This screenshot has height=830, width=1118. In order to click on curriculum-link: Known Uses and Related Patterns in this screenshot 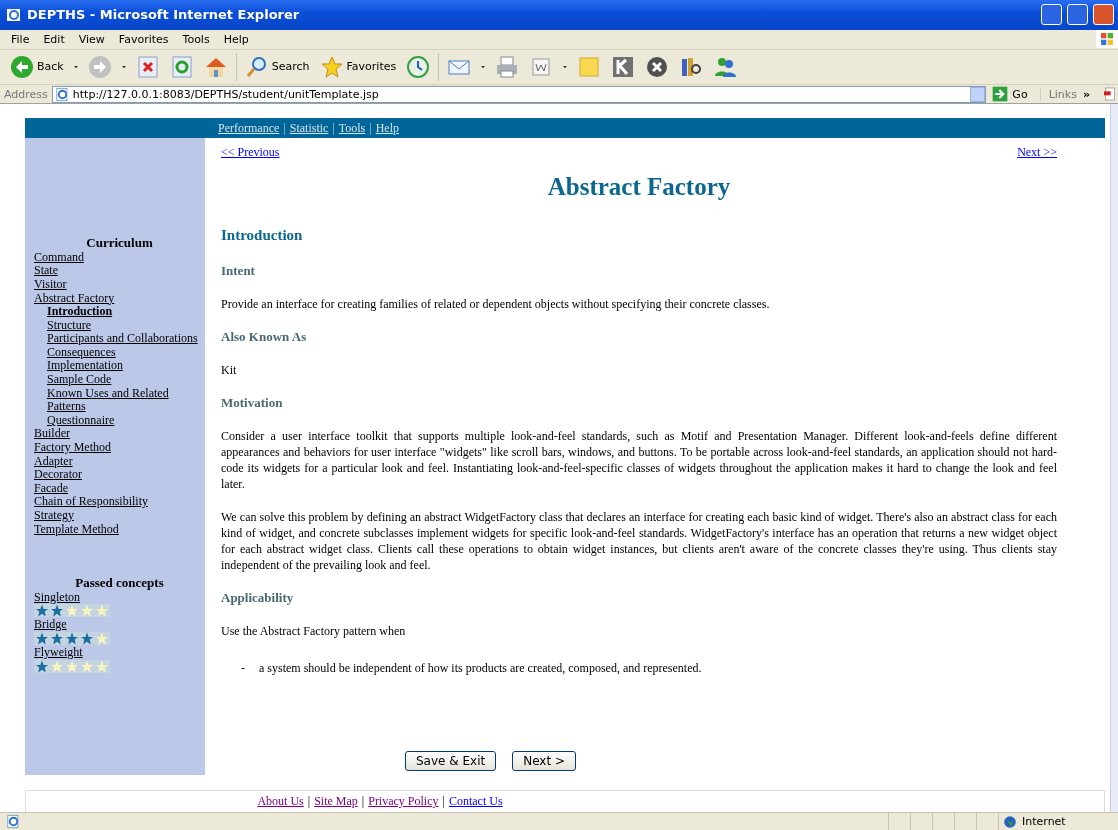, I will do `click(127, 400)`.